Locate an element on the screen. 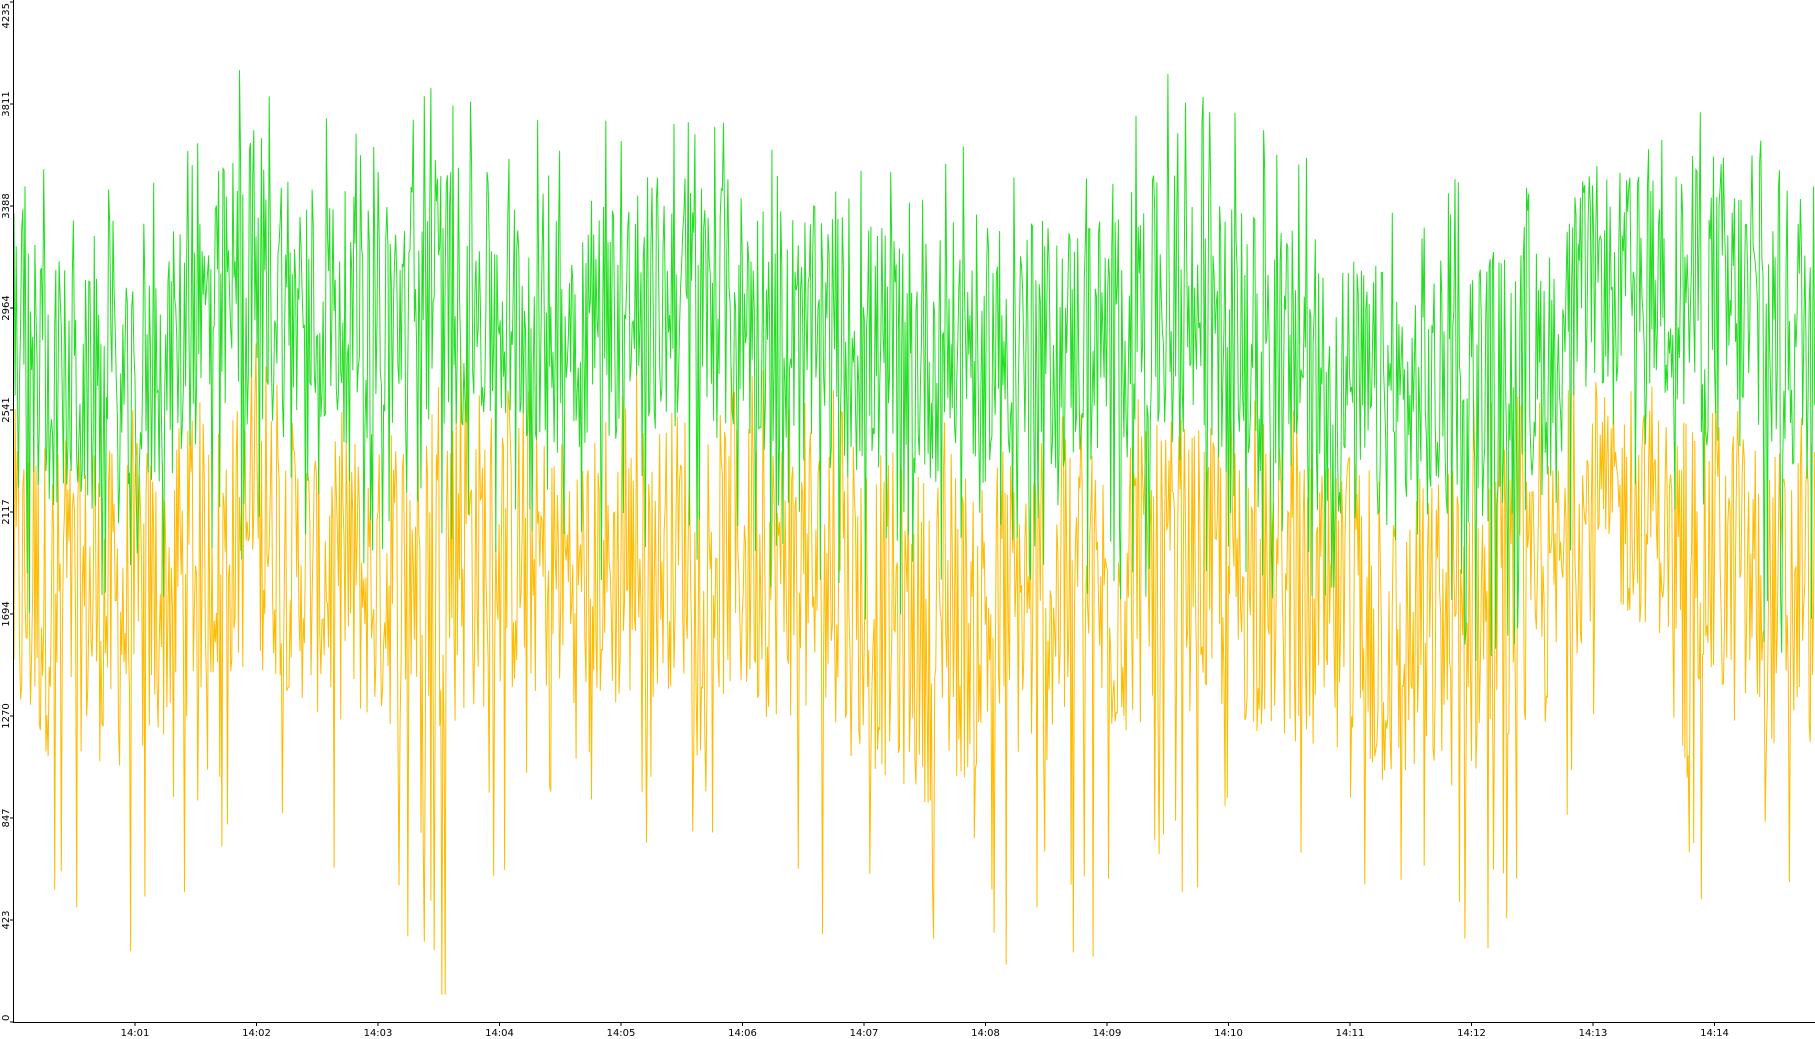 The height and width of the screenshot is (1039, 1815). y-tick-labels: 0 423 847 1270 1694 2117 2541 2964 3388 3811 4235 is located at coordinates (7, 512).